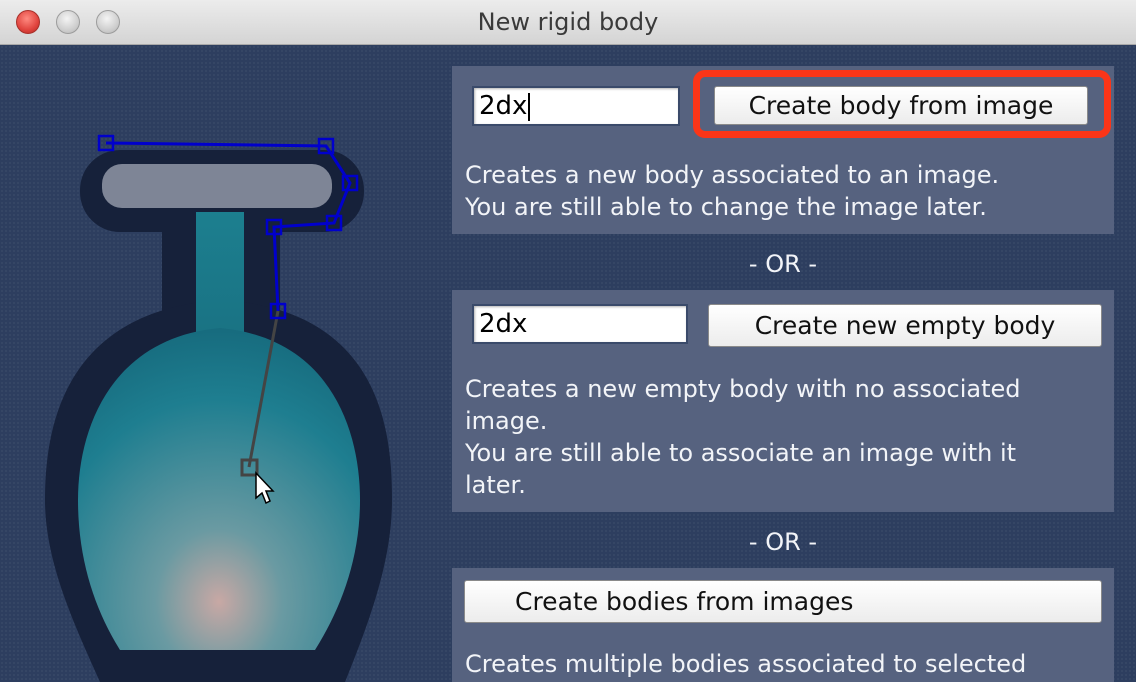 The height and width of the screenshot is (682, 1136). Describe the element at coordinates (905, 325) in the screenshot. I see `create-new-empty-body-button: Create new empty body` at that location.